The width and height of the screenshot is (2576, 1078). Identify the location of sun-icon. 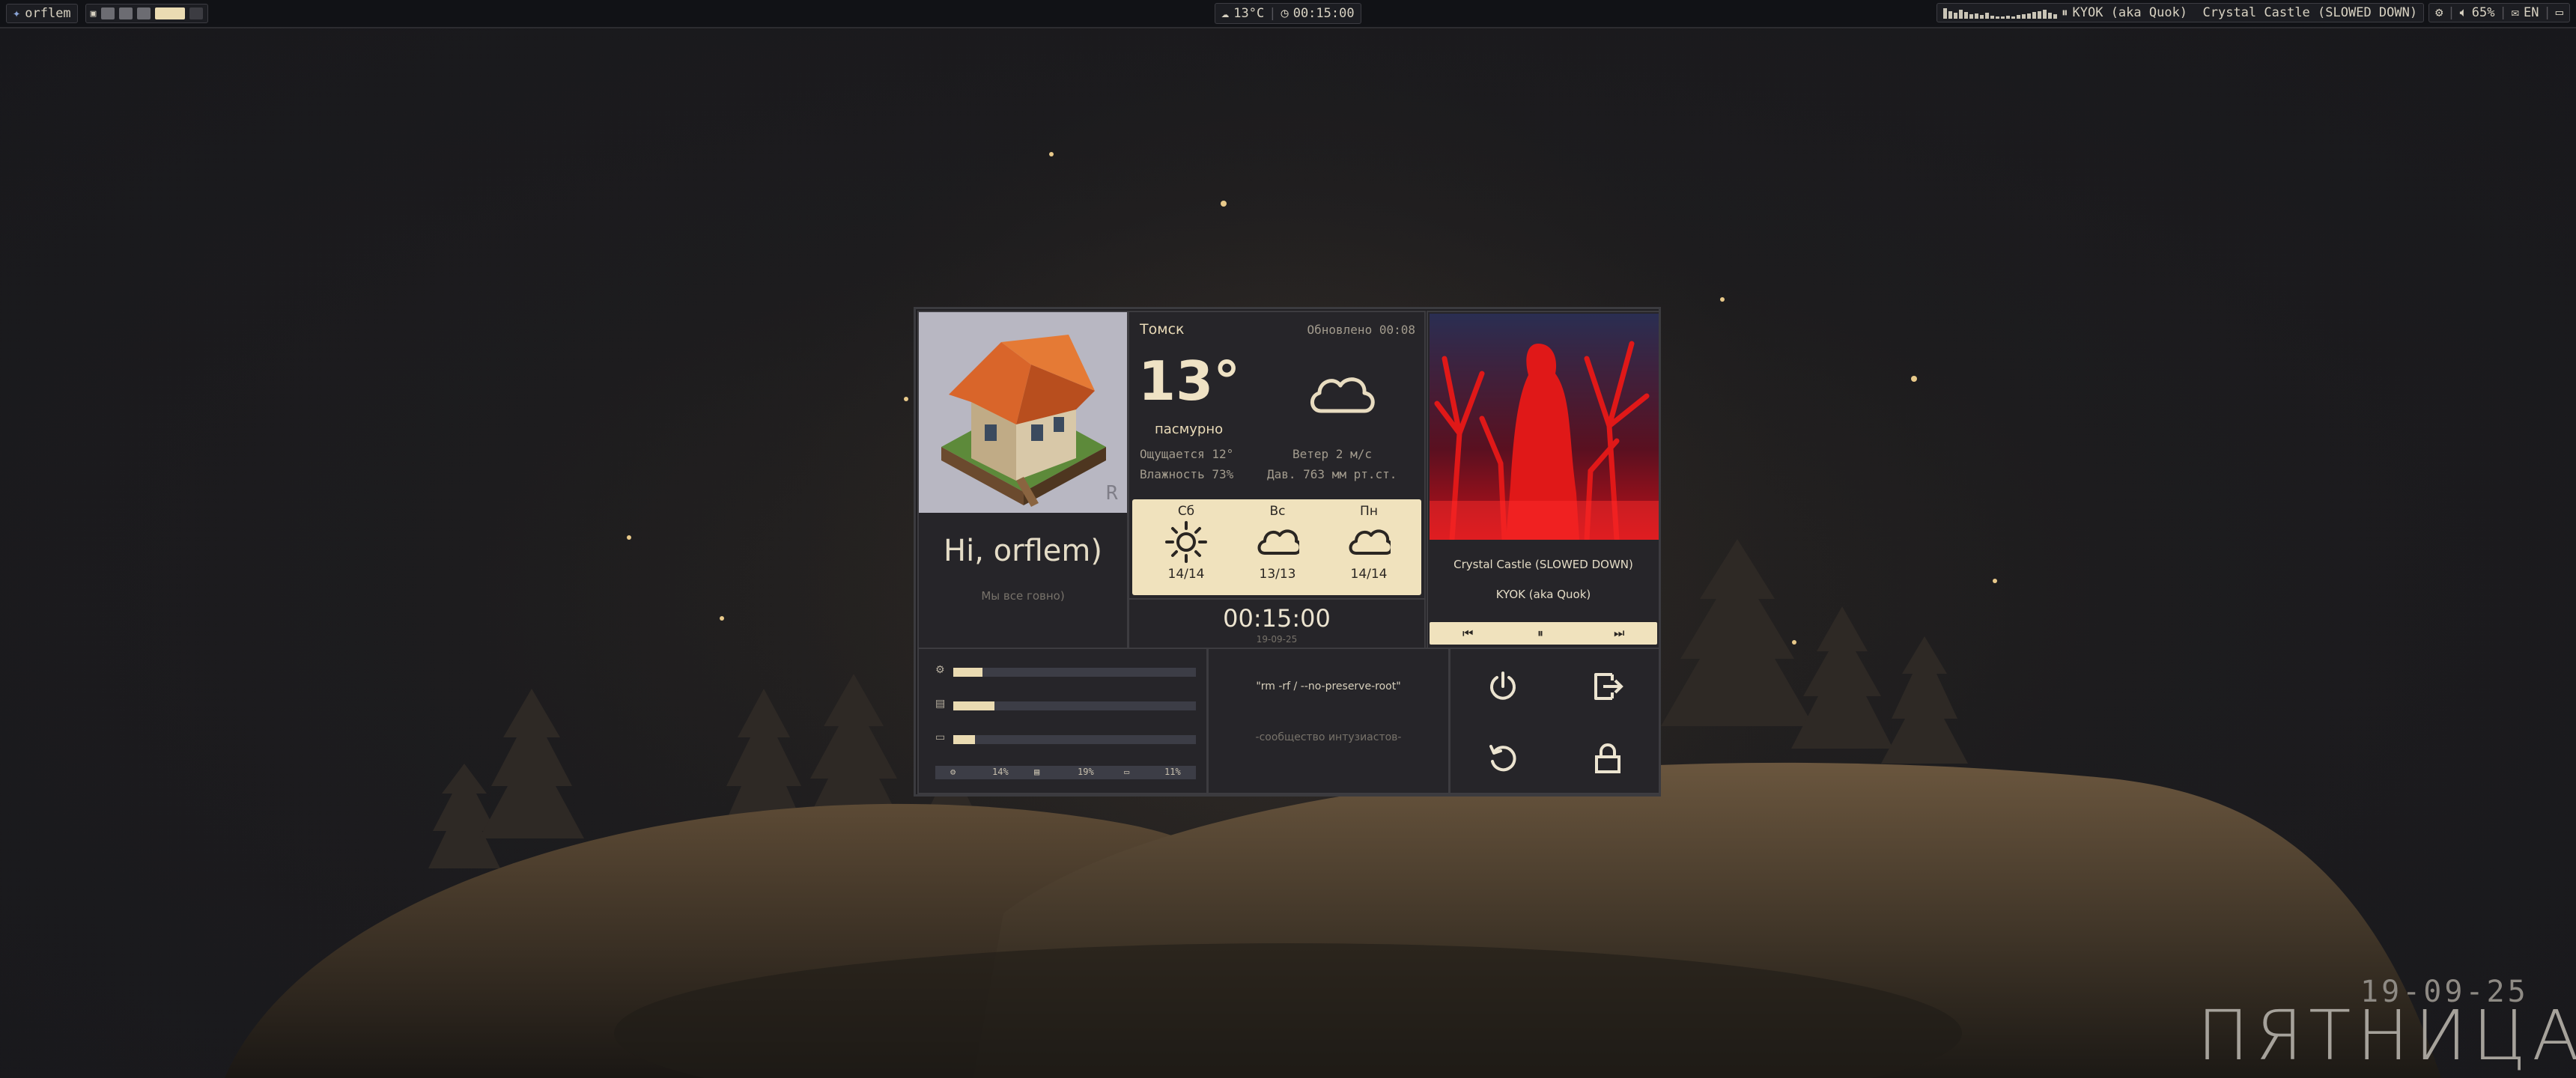
(1186, 542).